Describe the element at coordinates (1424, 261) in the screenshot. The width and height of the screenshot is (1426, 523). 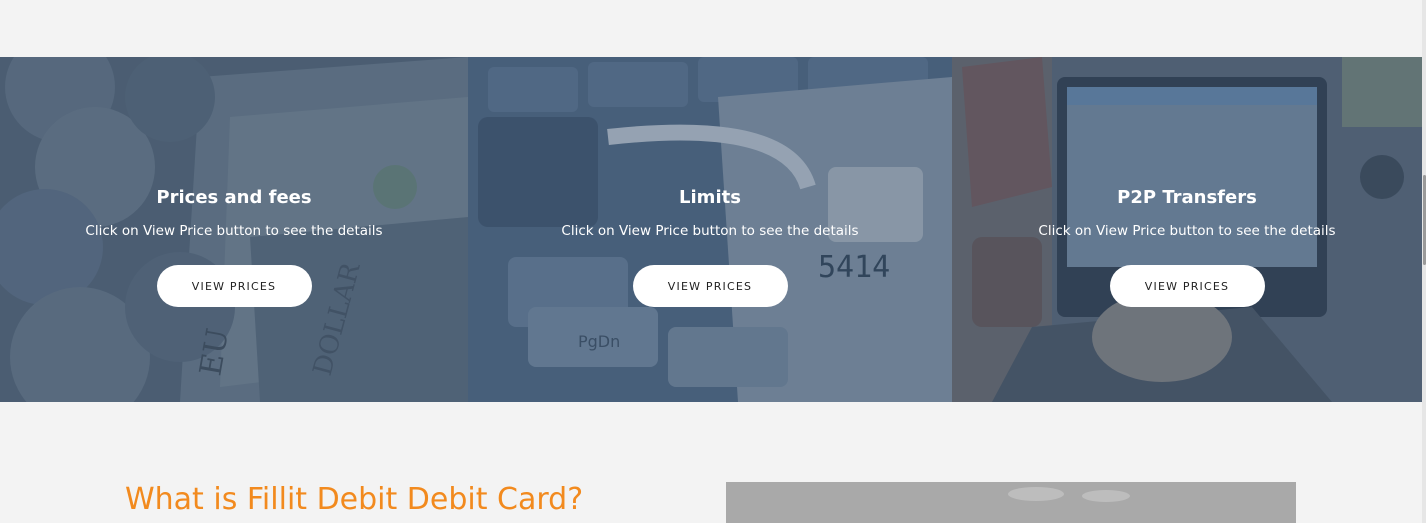
I see `scrollbar` at that location.